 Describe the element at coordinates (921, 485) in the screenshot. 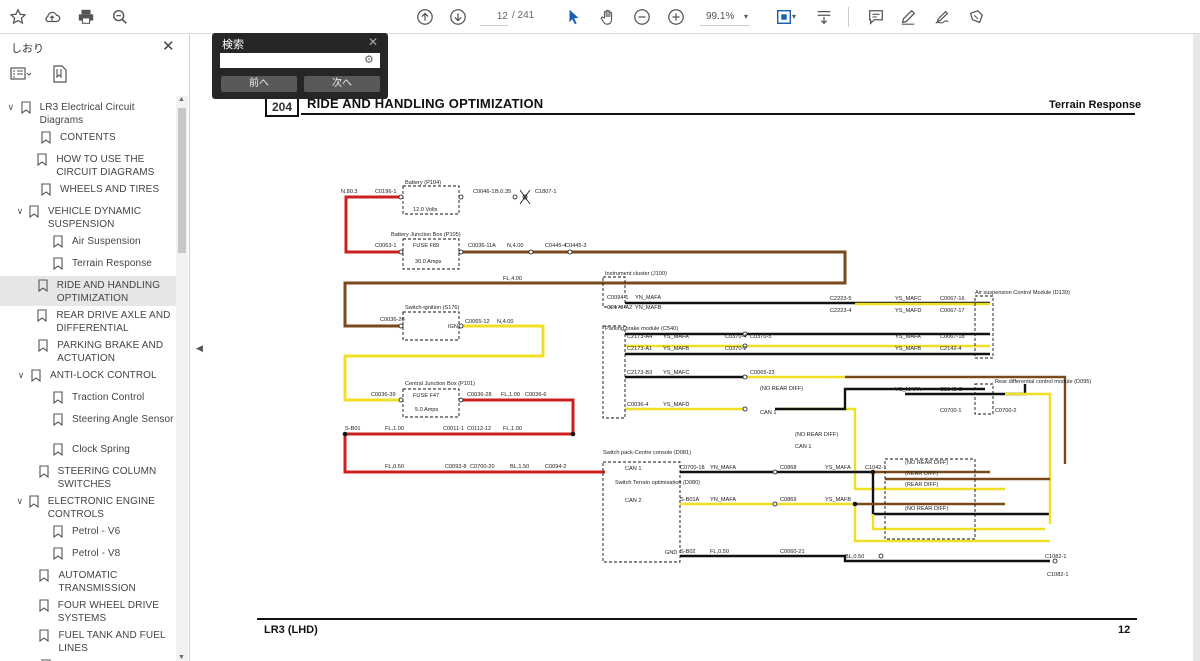

I see `svg-text: (REAR DIFF)` at that location.